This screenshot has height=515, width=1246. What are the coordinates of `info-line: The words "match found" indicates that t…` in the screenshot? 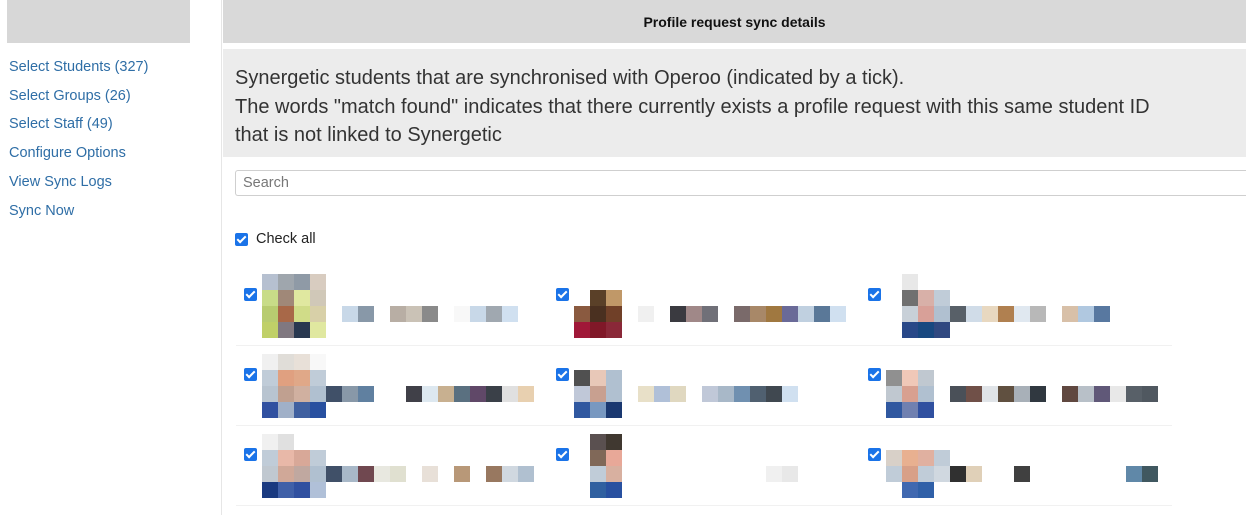 It's located at (692, 106).